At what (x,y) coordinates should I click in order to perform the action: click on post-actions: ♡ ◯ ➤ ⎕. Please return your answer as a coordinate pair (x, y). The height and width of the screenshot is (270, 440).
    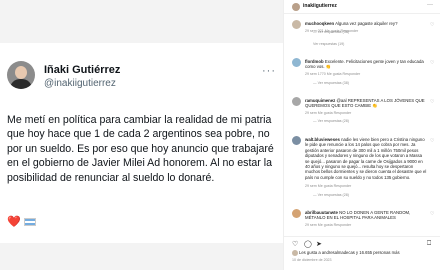
    Looking at the image, I should click on (362, 242).